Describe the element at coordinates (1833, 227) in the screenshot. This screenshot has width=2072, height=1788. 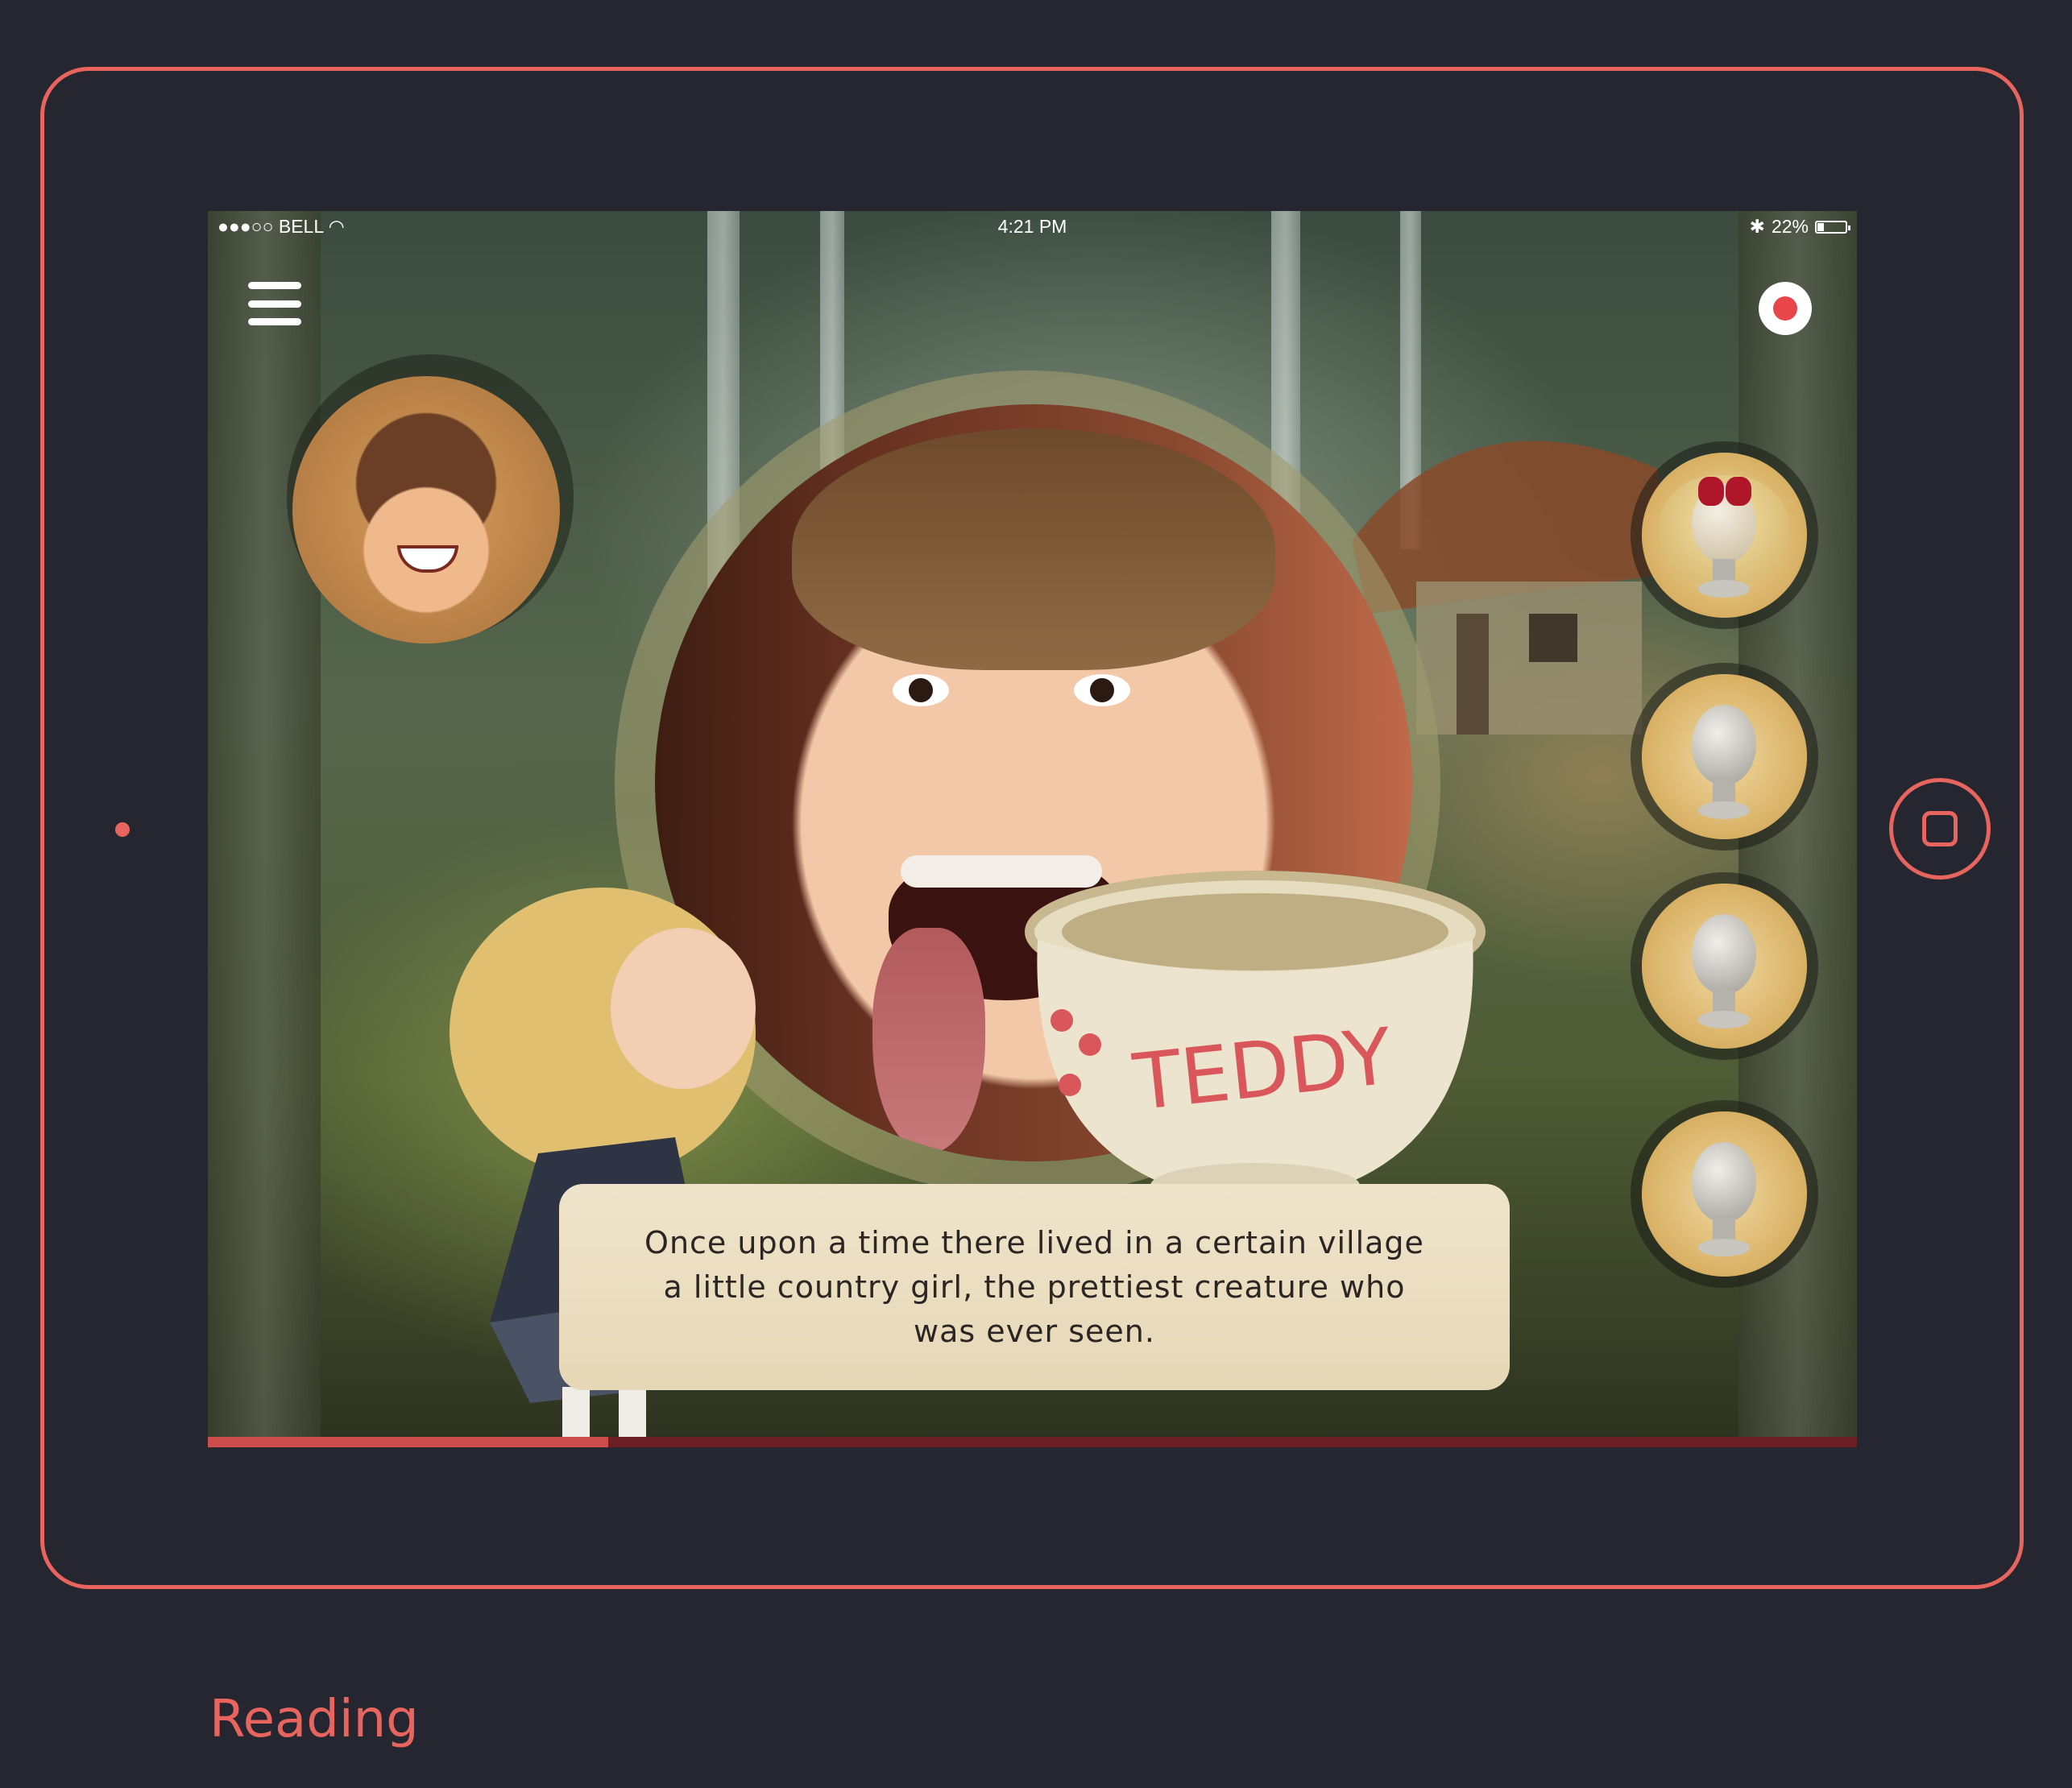
I see `battery-icon` at that location.